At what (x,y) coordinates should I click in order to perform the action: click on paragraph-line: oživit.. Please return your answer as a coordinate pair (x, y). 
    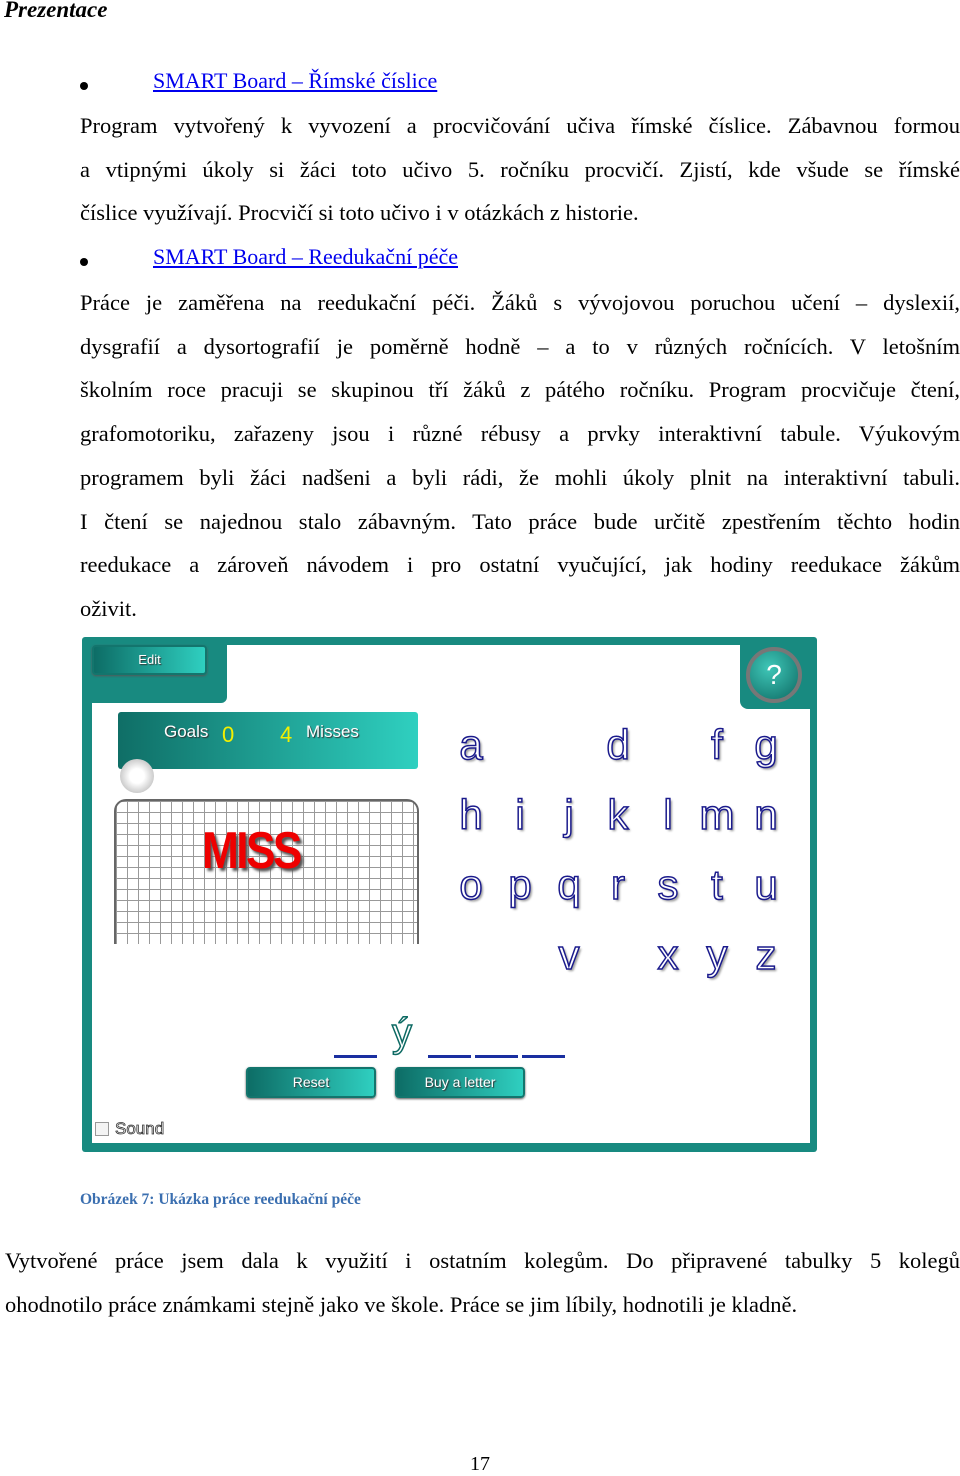
    Looking at the image, I should click on (108, 608).